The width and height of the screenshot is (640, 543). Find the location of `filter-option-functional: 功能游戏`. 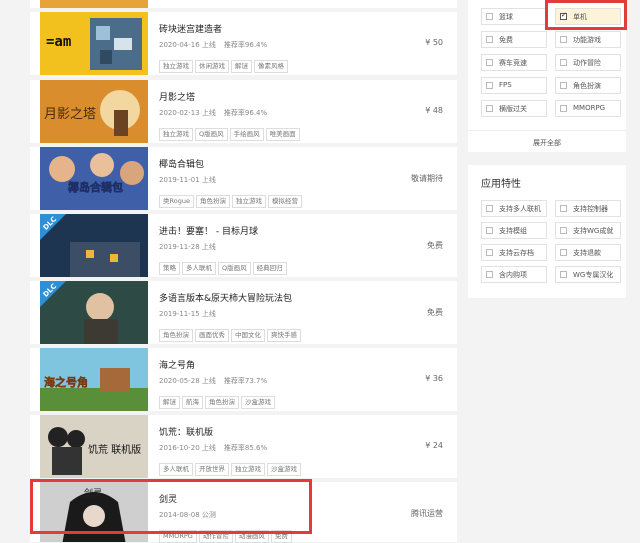

filter-option-functional: 功能游戏 is located at coordinates (588, 39).